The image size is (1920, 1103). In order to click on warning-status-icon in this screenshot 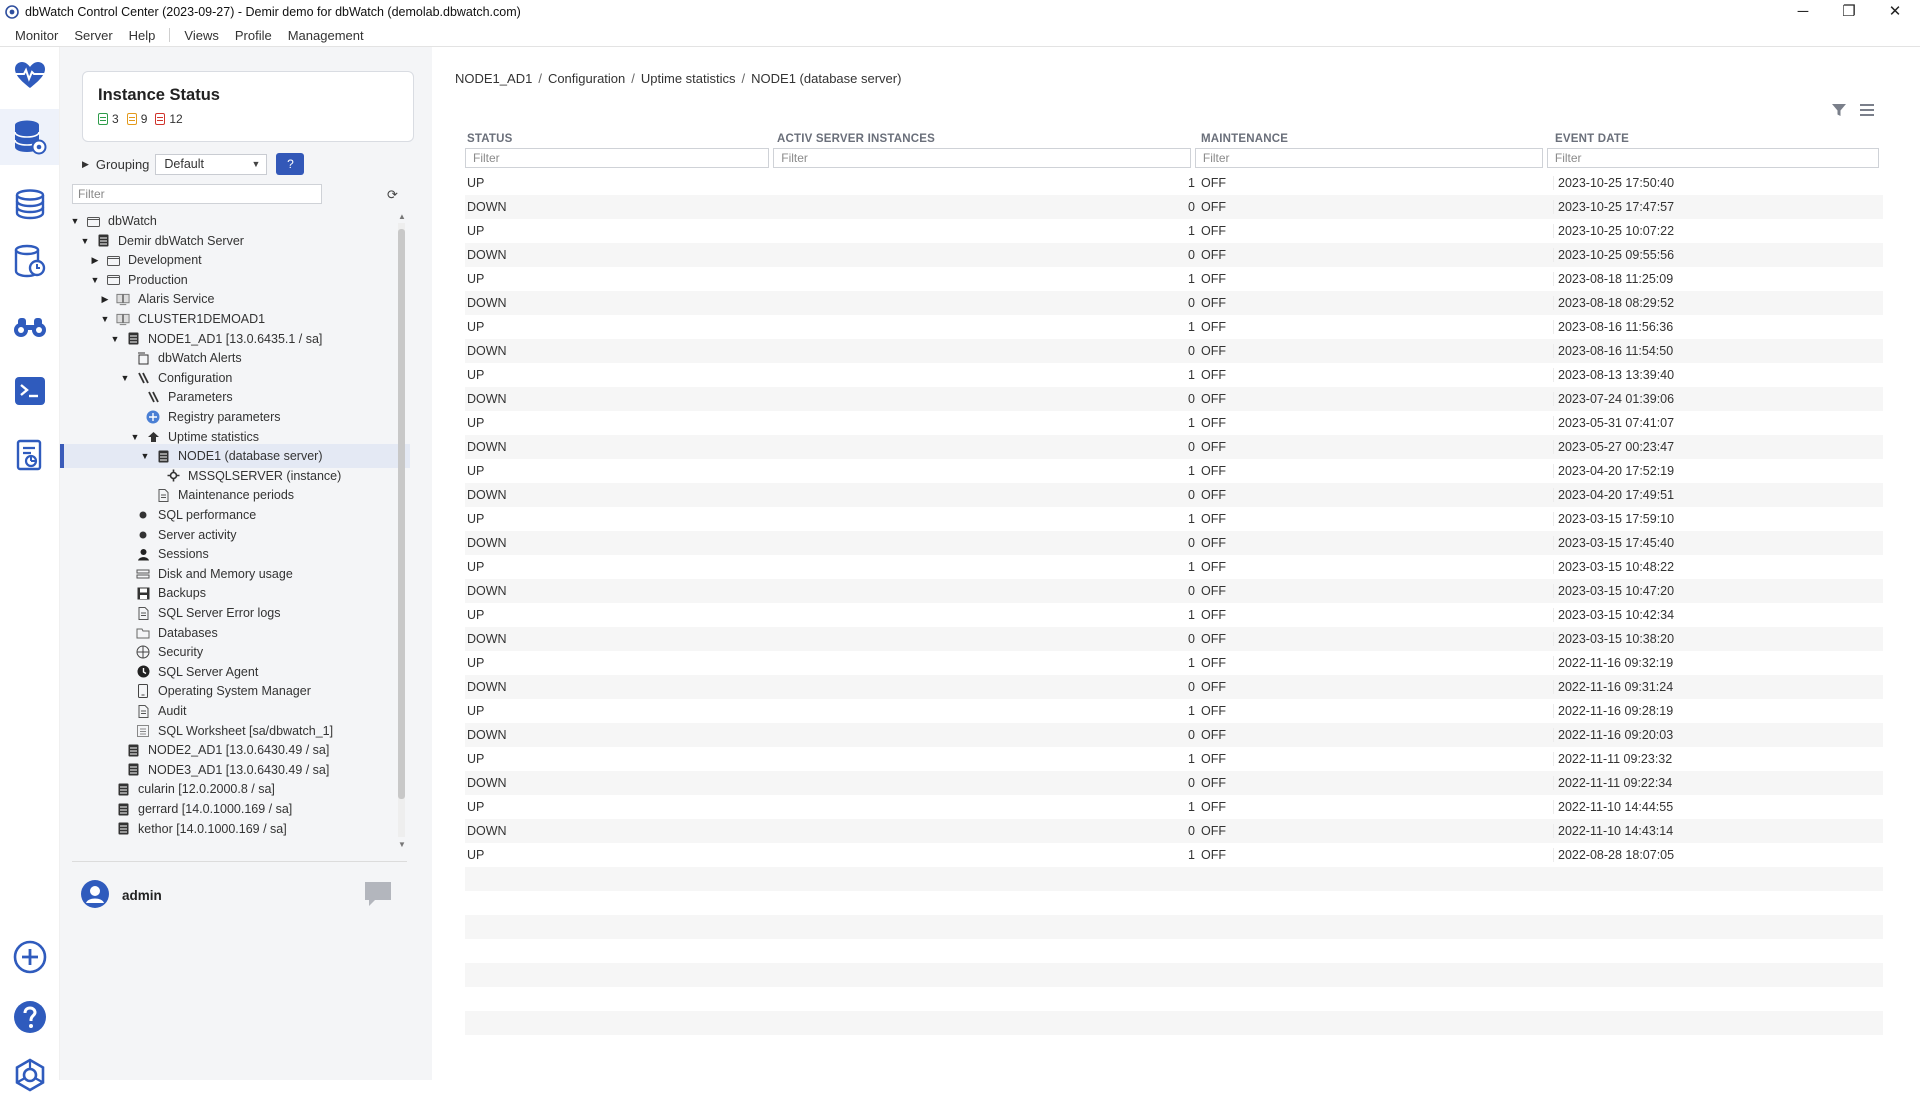, I will do `click(131, 119)`.